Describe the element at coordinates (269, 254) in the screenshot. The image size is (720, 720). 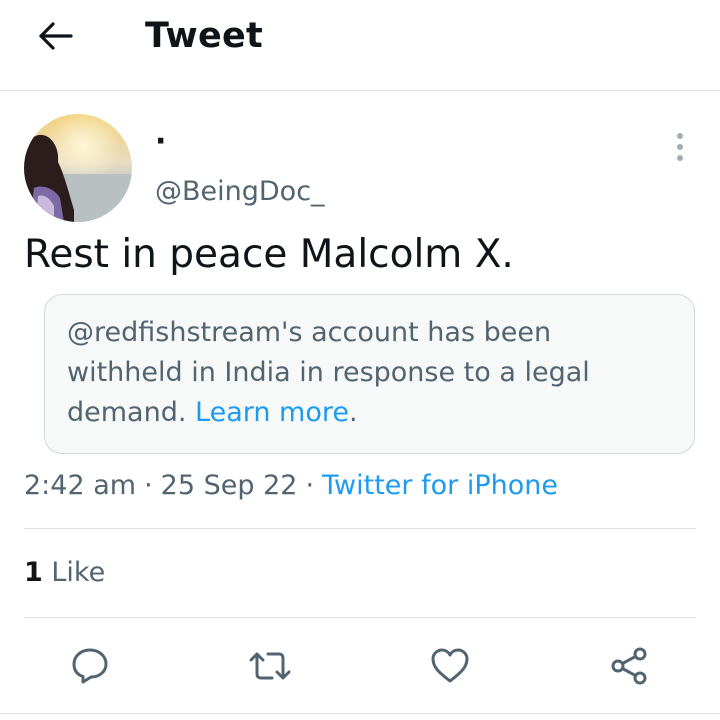
I see `tweet-text: Rest in peace Malcolm X.` at that location.